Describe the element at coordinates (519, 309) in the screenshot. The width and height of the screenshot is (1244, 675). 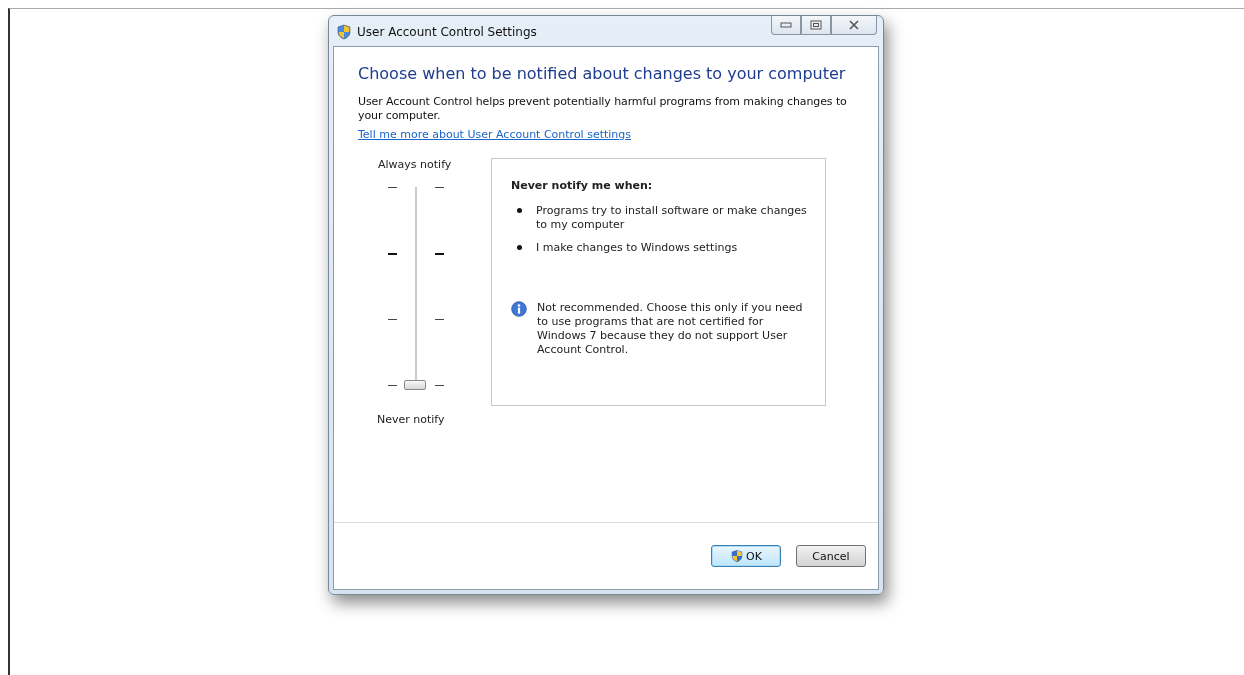
I see `info-icon` at that location.